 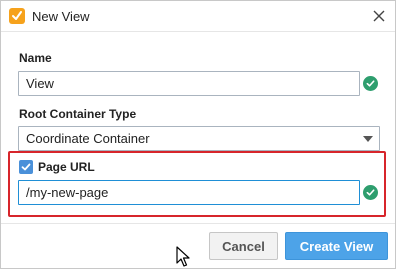 I want to click on cancel-button: Cancel, so click(x=243, y=246).